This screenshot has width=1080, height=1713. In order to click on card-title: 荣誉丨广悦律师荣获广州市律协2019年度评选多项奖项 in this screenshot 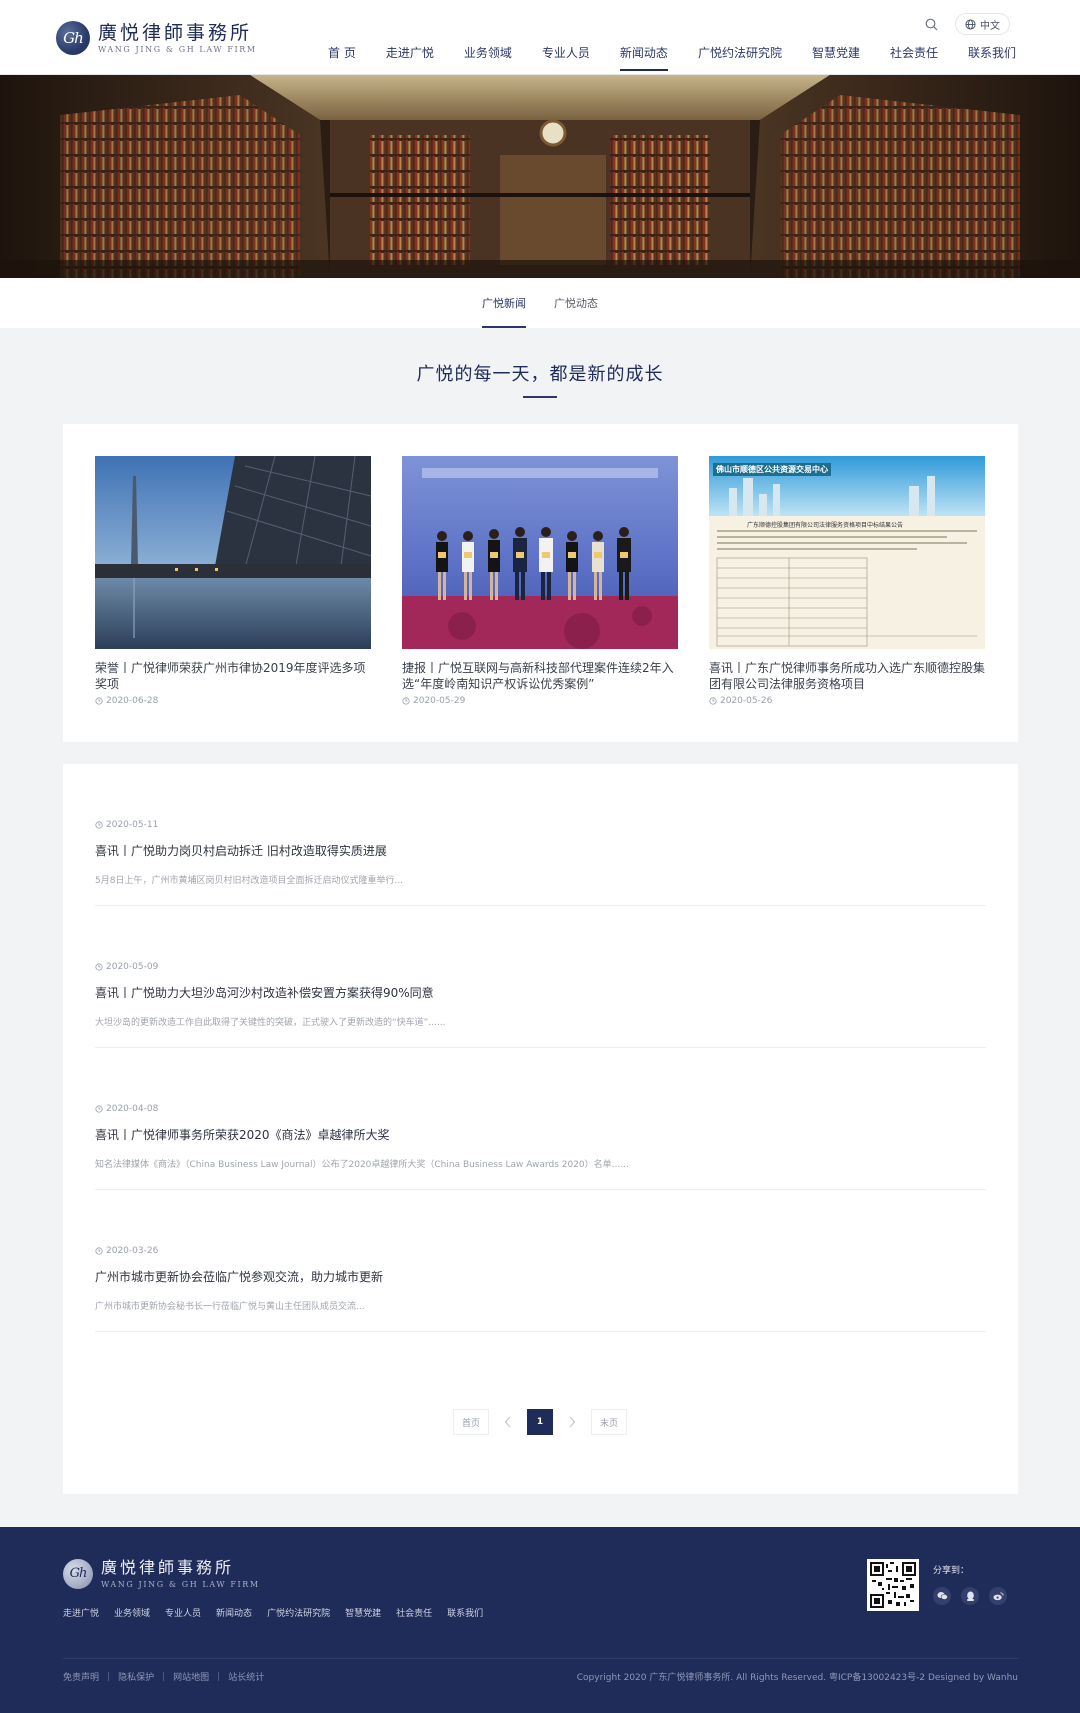, I will do `click(230, 676)`.